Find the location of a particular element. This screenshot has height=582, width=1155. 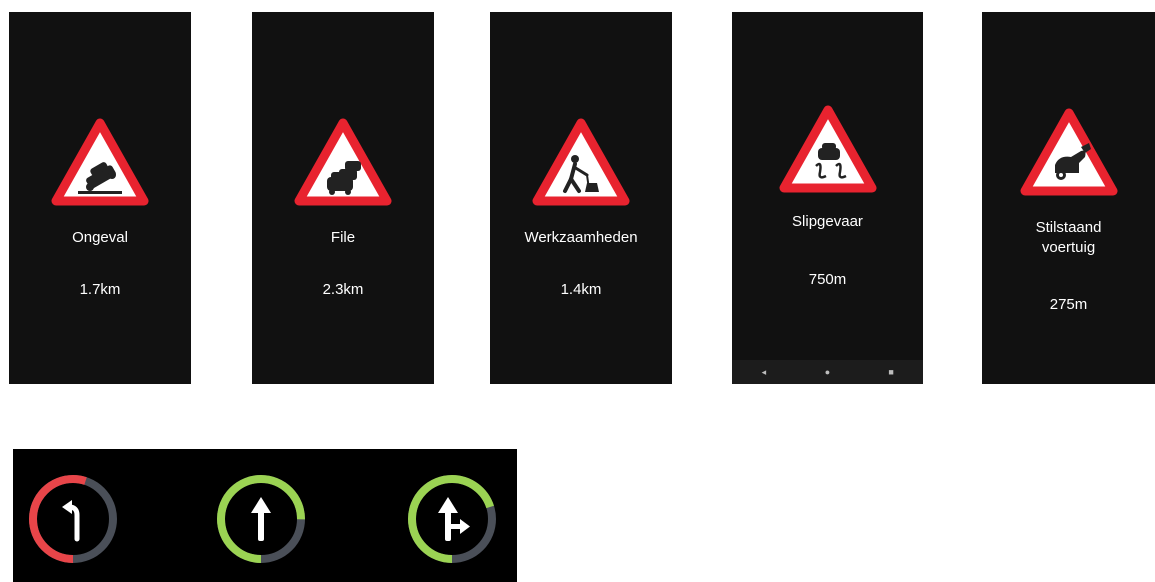

turn-indicator-straight-or-right is located at coordinates (452, 519).